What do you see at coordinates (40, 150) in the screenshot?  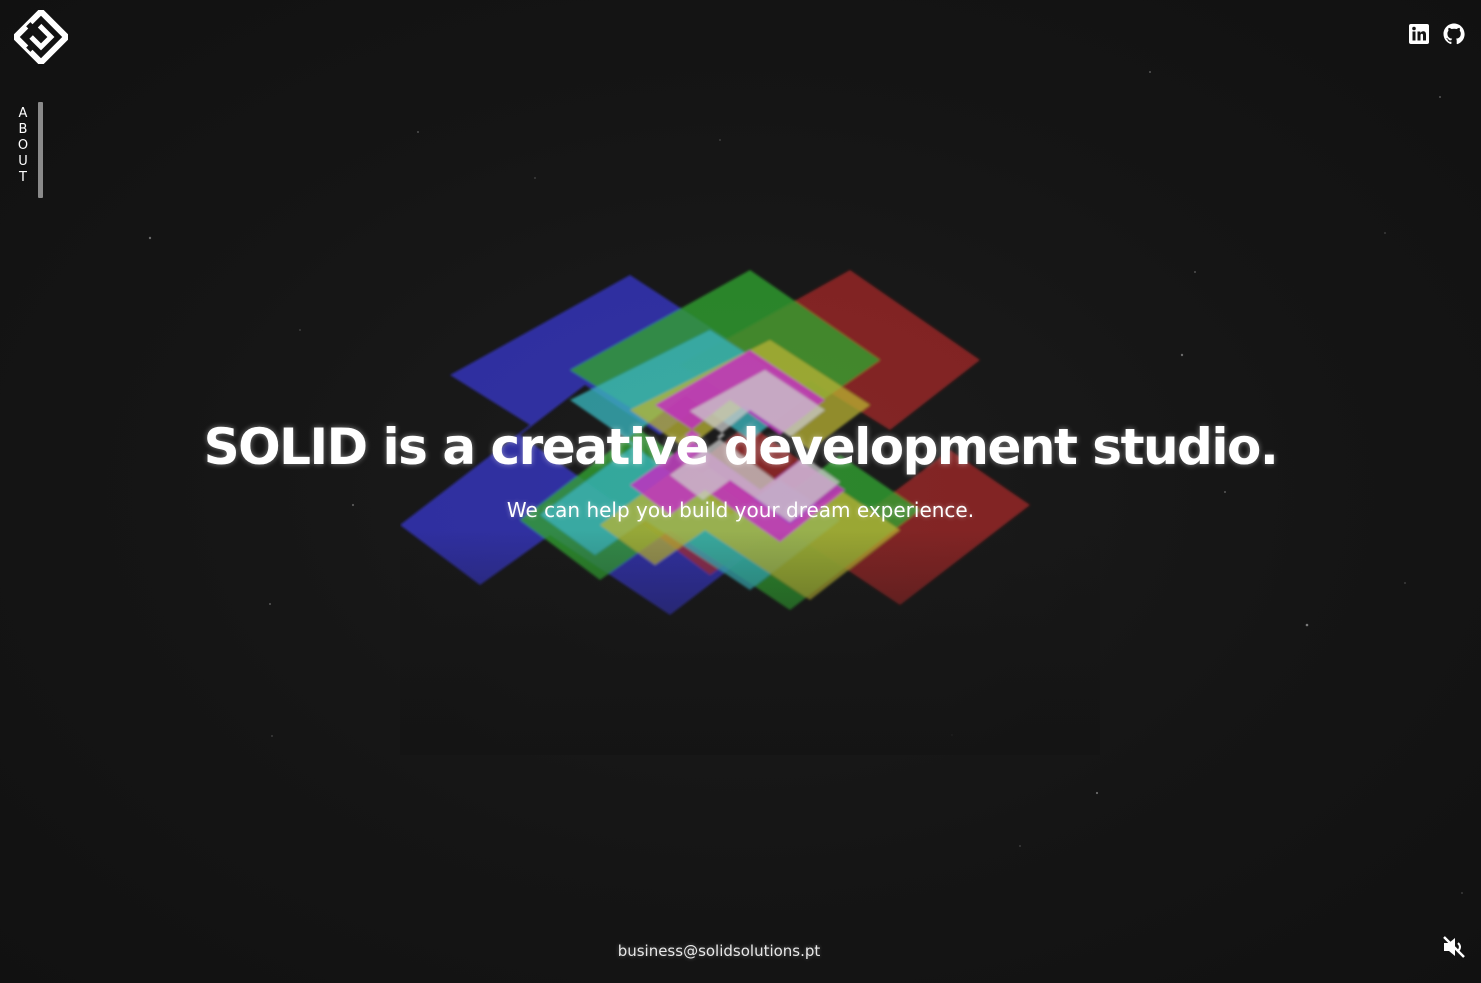 I see `about-indicator-bar` at bounding box center [40, 150].